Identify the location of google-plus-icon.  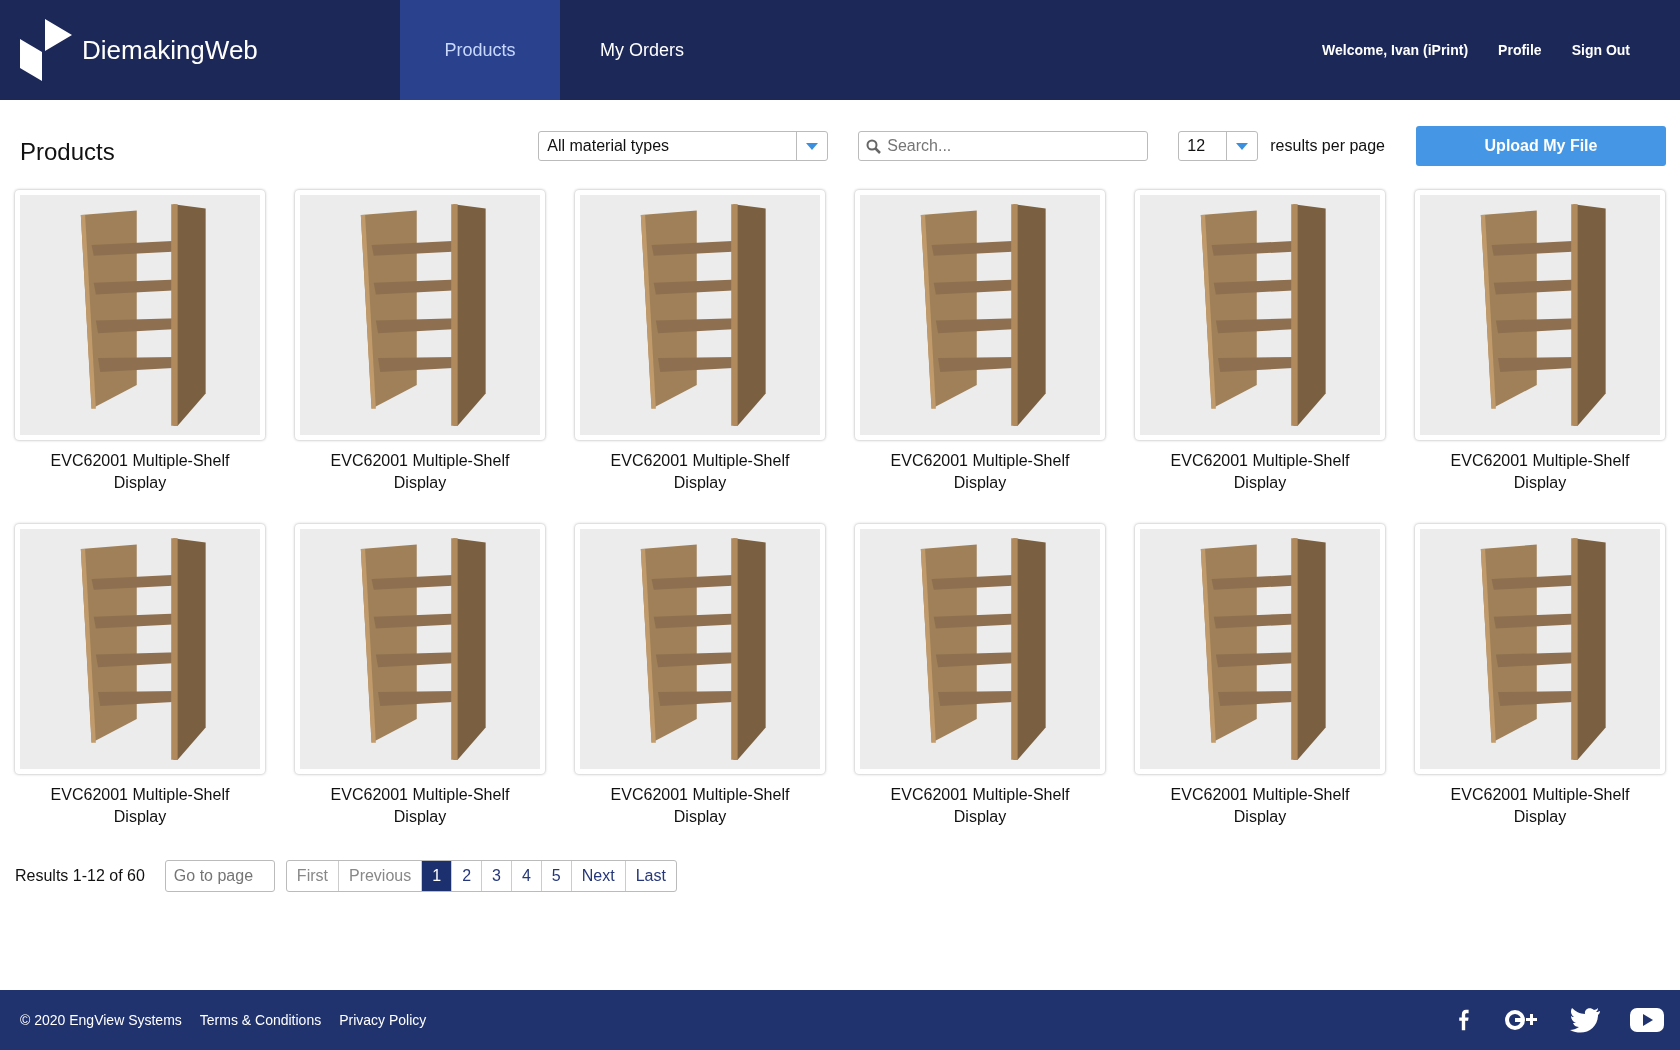
(1521, 1020).